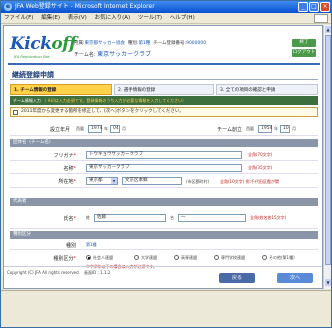  Describe the element at coordinates (265, 129) in the screenshot. I see `affiliated-year-input: 1954` at that location.